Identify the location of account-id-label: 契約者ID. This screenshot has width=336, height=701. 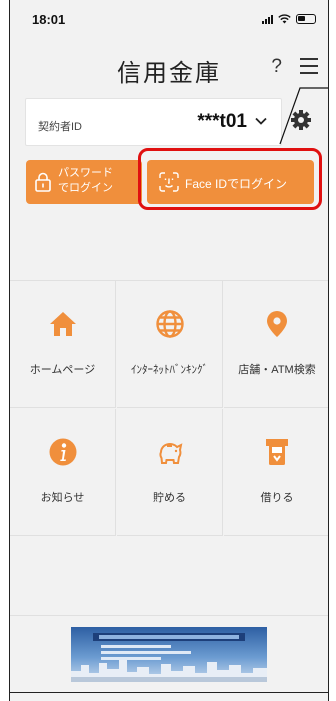
(60, 127).